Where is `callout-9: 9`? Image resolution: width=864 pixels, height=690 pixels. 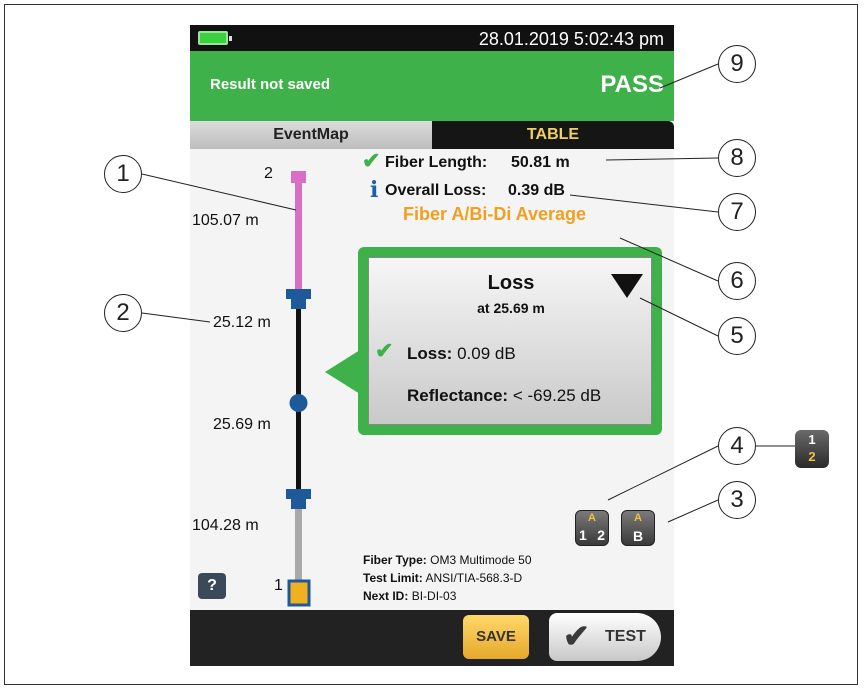
callout-9: 9 is located at coordinates (737, 64).